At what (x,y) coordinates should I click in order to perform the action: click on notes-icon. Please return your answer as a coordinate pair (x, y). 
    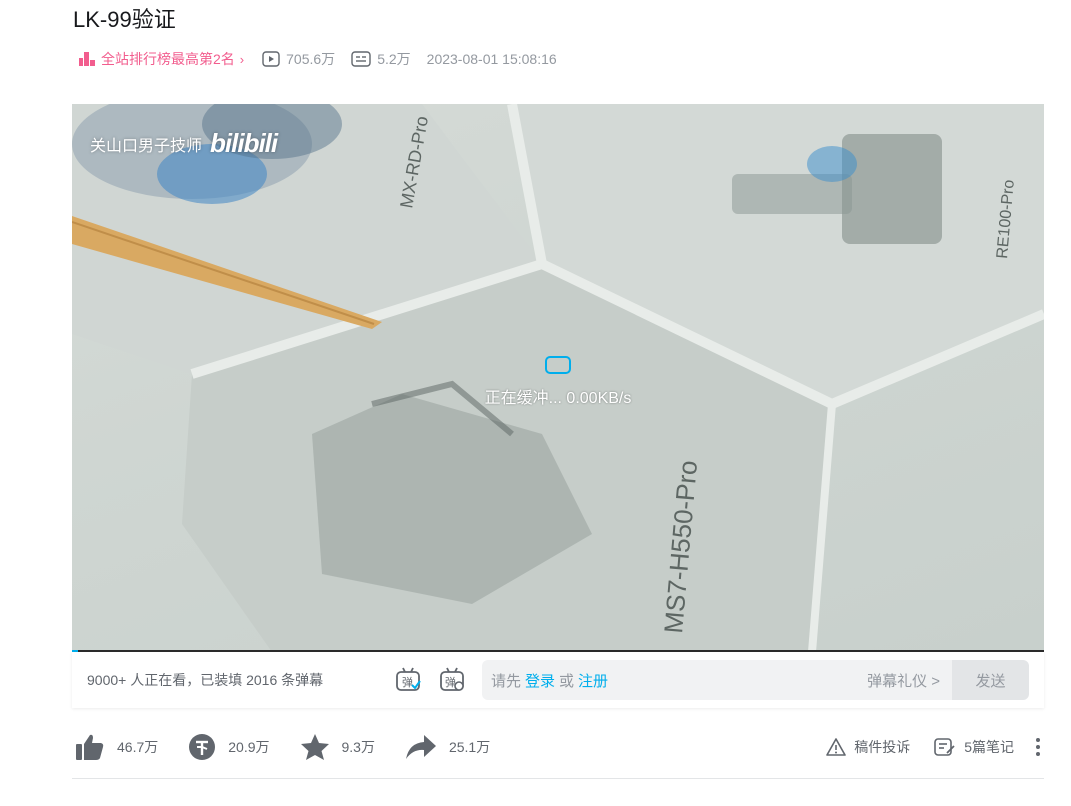
    Looking at the image, I should click on (944, 747).